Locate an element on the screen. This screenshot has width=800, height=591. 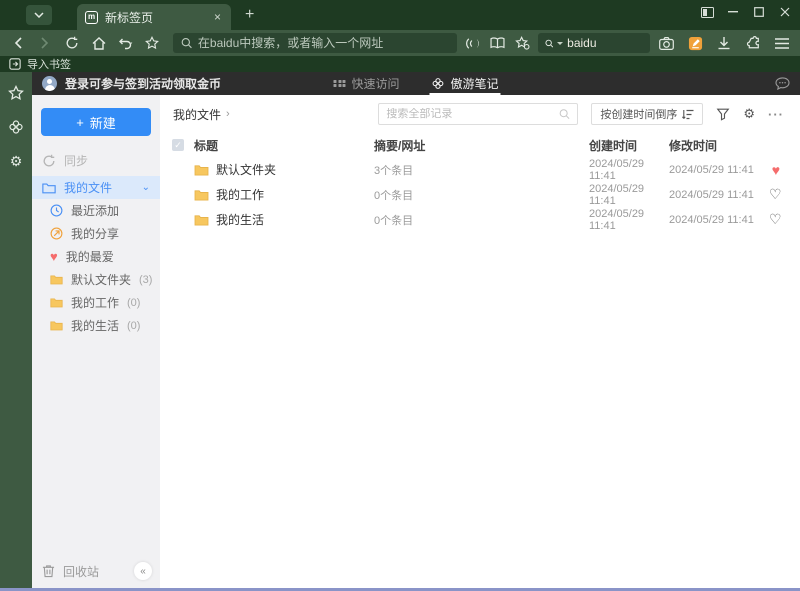
settings-button: ⚙ is located at coordinates (16, 161).